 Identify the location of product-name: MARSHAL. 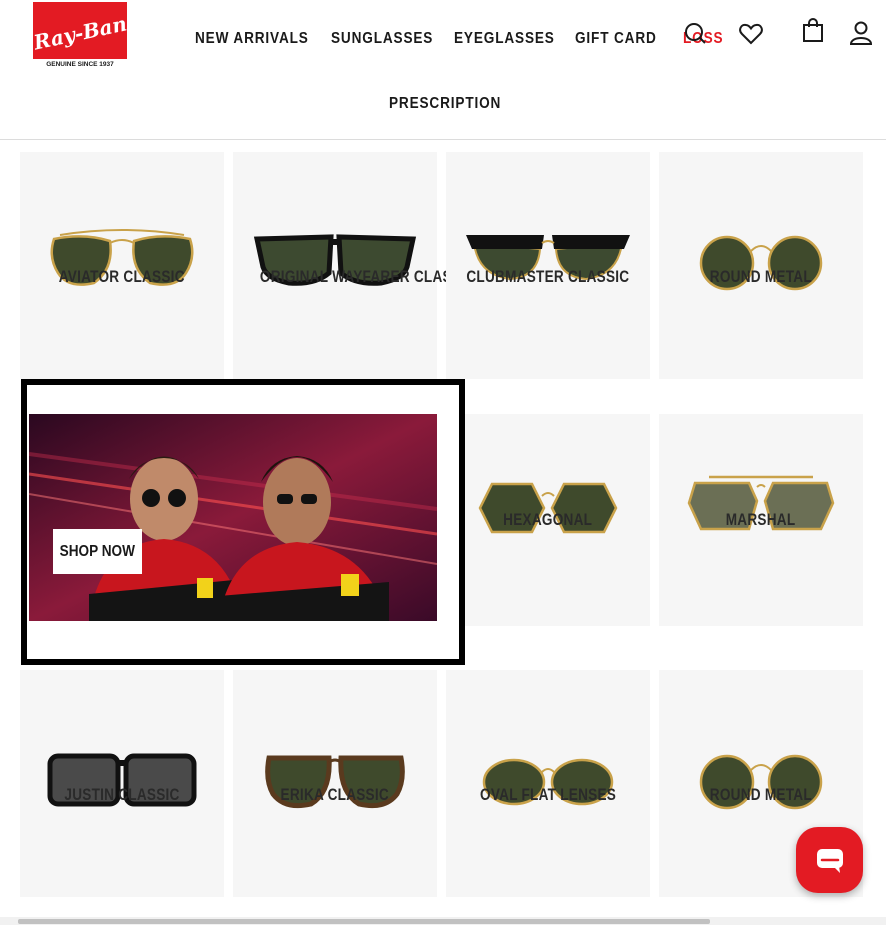
(761, 519).